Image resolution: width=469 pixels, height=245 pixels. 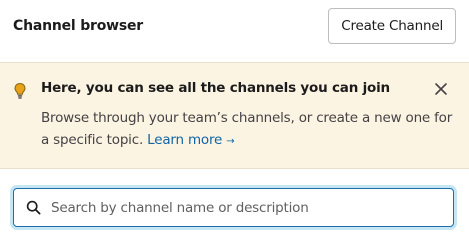 I want to click on create-channel-button: Create Channel, so click(x=392, y=26).